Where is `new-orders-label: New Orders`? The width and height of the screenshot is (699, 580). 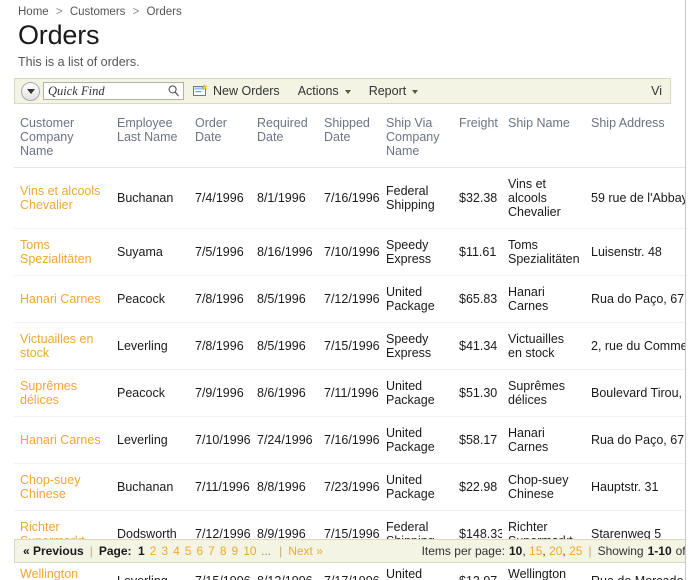 new-orders-label: New Orders is located at coordinates (246, 91).